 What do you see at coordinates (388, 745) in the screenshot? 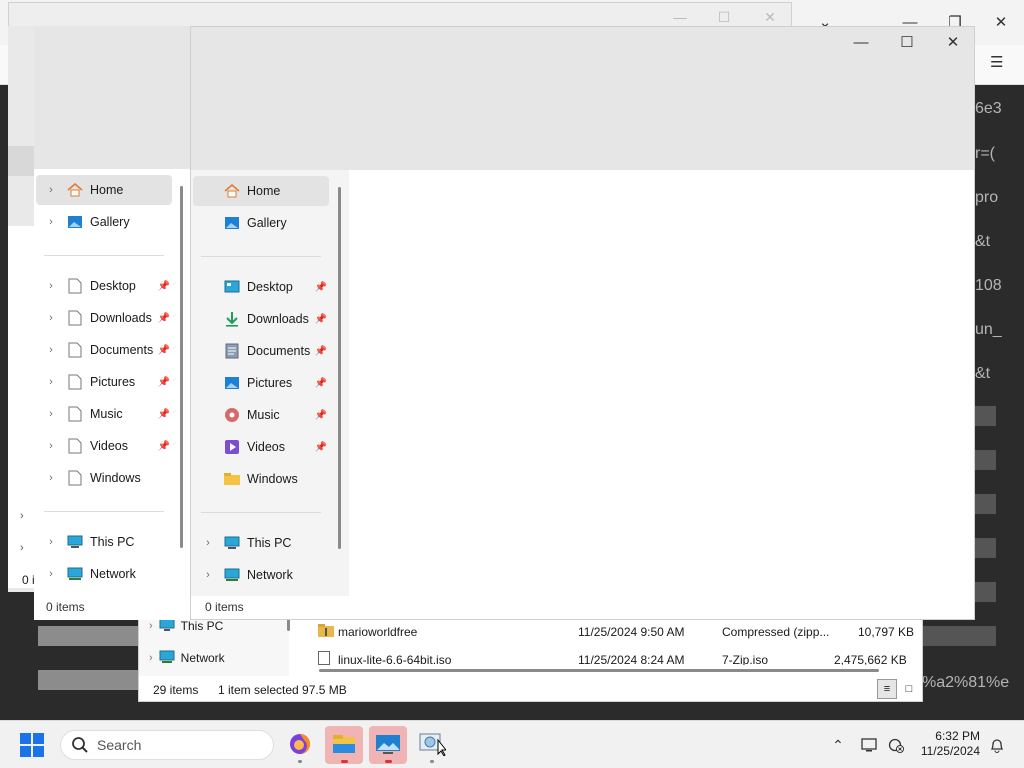
I see `taskbar-app-paint` at bounding box center [388, 745].